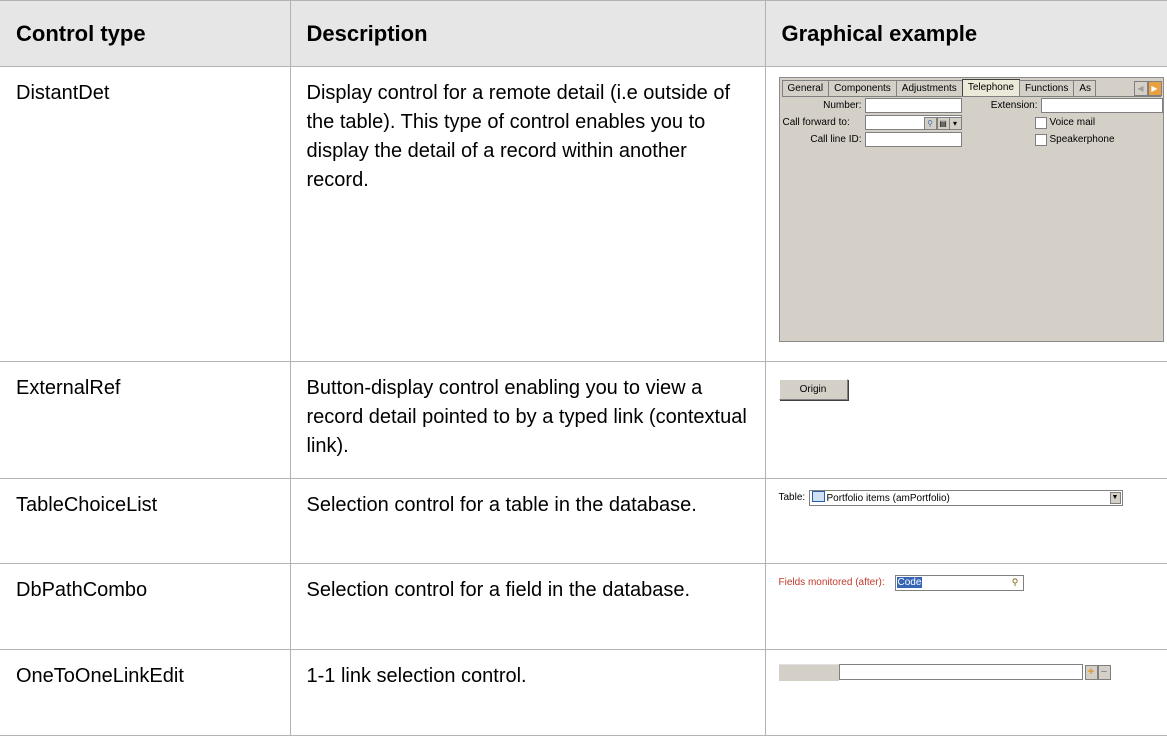  Describe the element at coordinates (831, 582) in the screenshot. I see `fields-monitored-label: Fields monitored (after):` at that location.